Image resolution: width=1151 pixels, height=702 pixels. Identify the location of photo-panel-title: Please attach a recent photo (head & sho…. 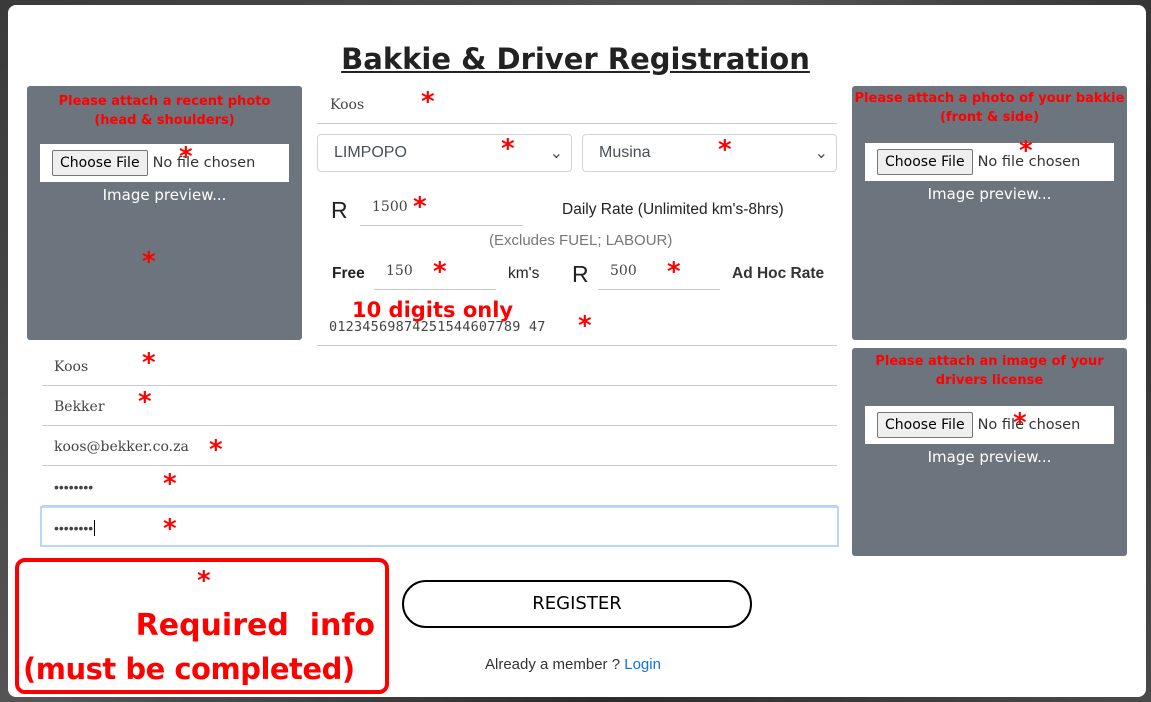
(164, 111).